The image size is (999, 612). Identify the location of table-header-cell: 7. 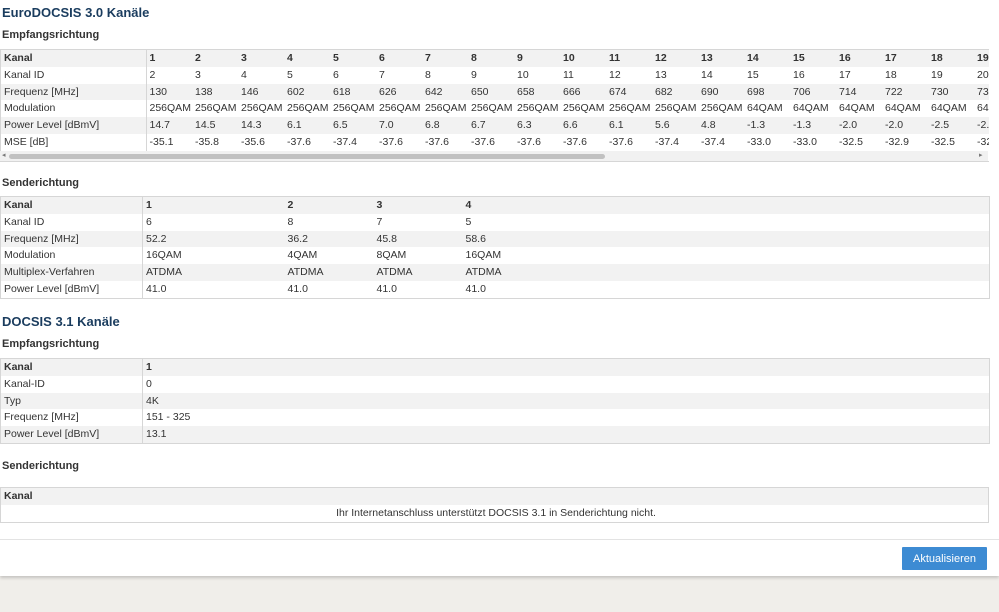
(445, 58).